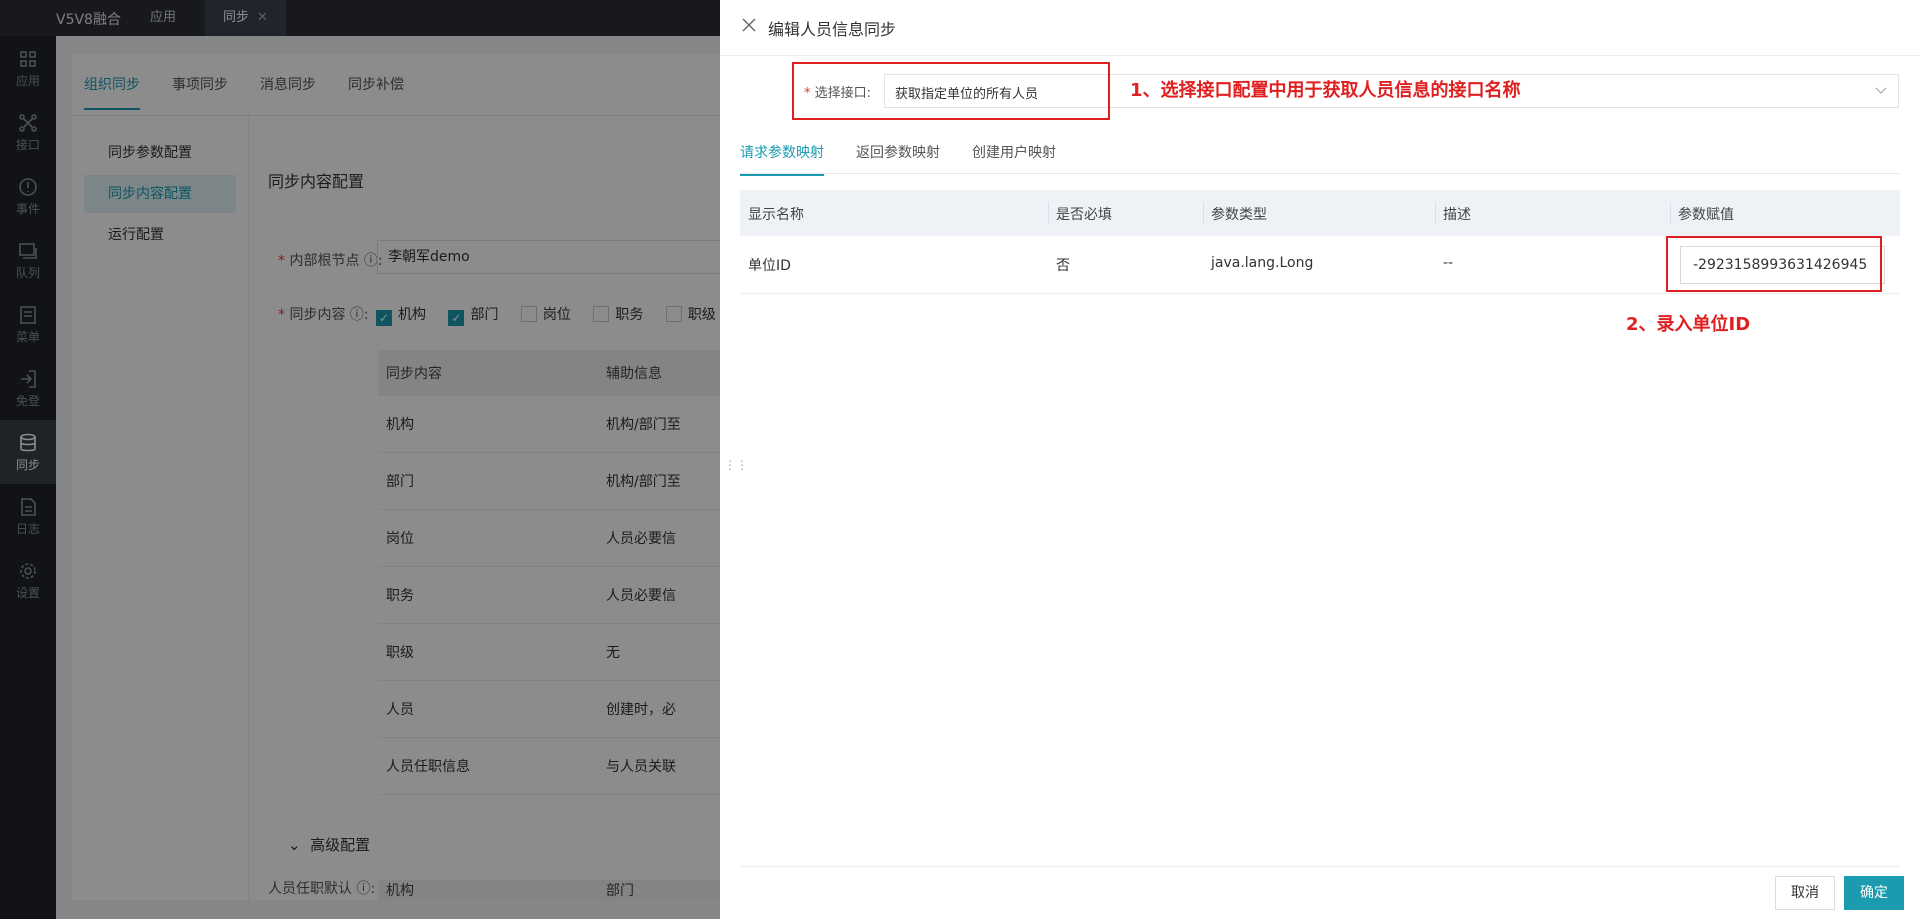  What do you see at coordinates (1084, 215) in the screenshot?
I see `col-required: 是否必填` at bounding box center [1084, 215].